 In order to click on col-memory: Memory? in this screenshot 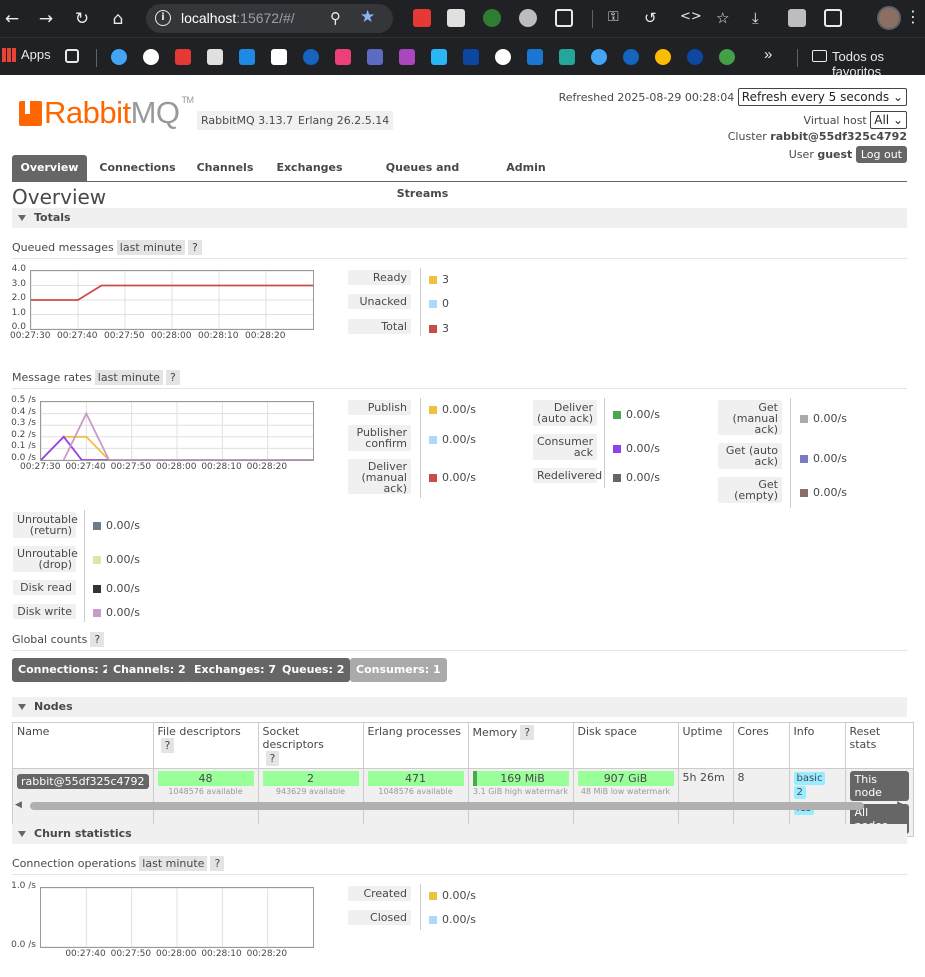, I will do `click(520, 745)`.